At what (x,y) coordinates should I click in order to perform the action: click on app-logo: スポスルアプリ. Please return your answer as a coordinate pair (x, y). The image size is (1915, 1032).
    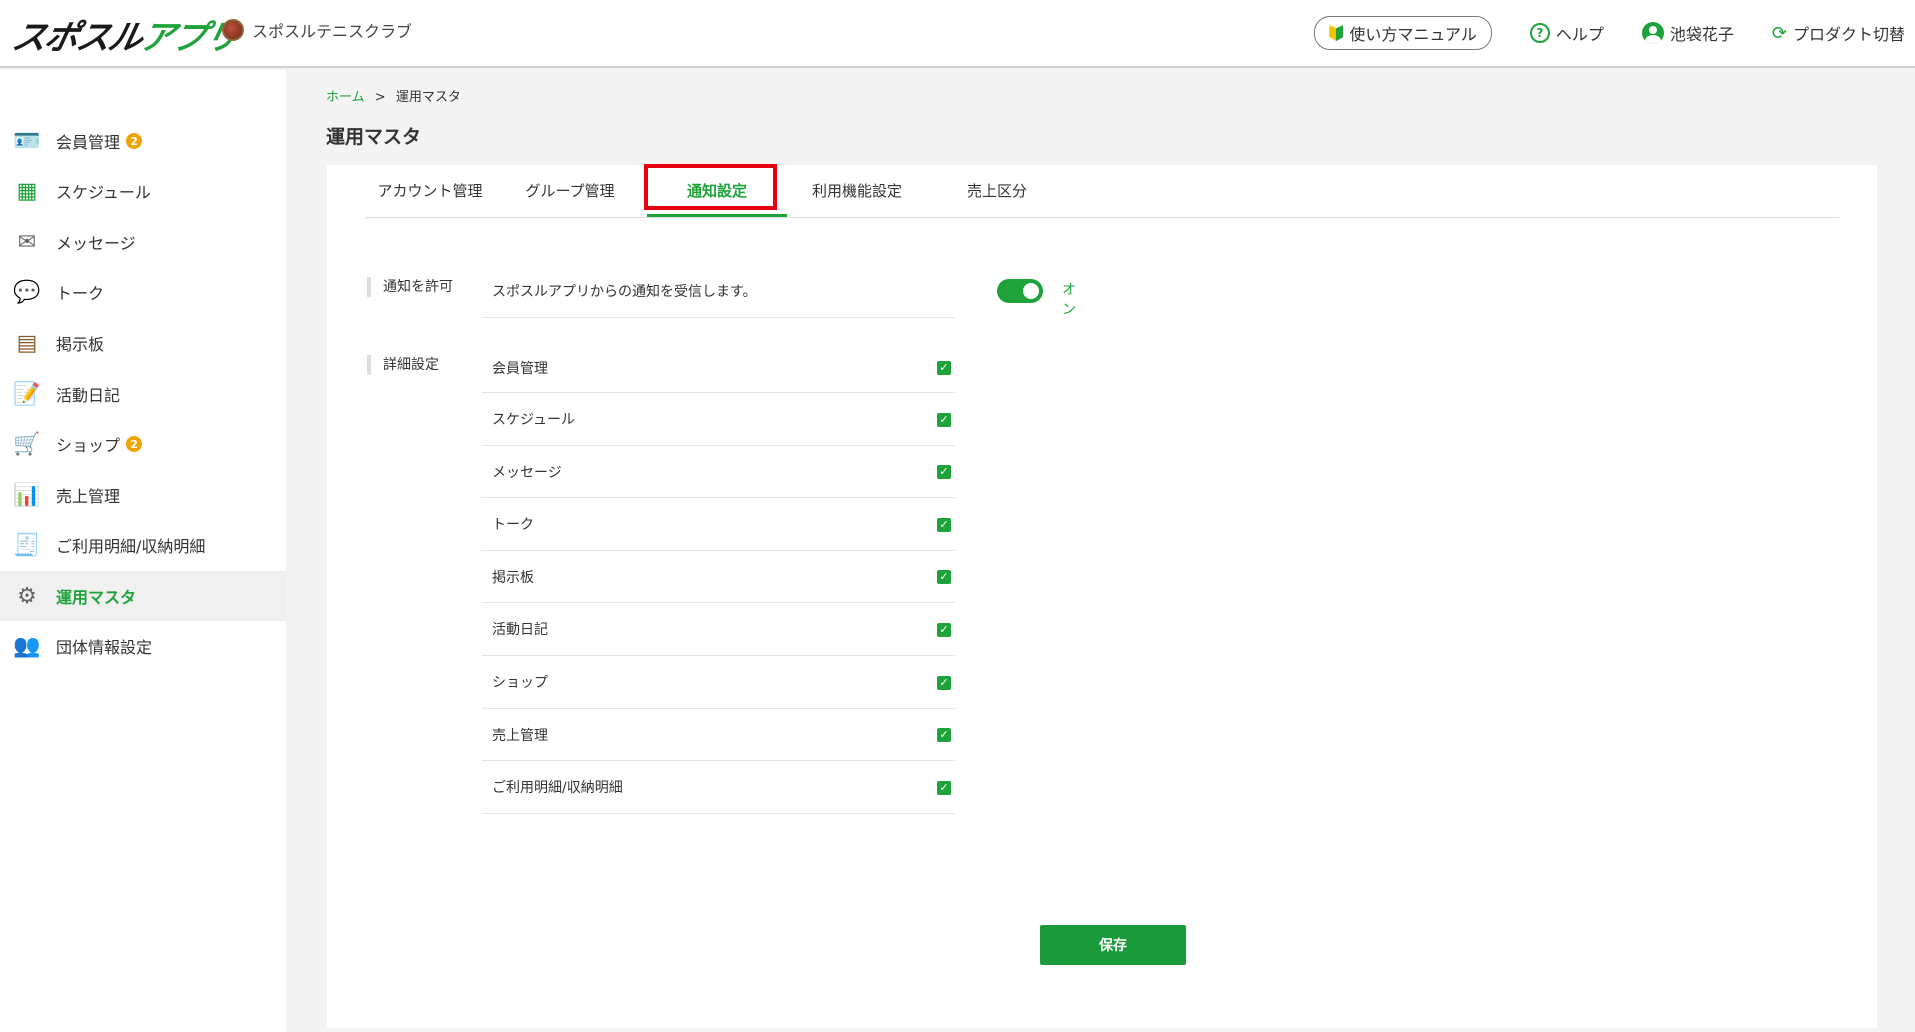
    Looking at the image, I should click on (125, 34).